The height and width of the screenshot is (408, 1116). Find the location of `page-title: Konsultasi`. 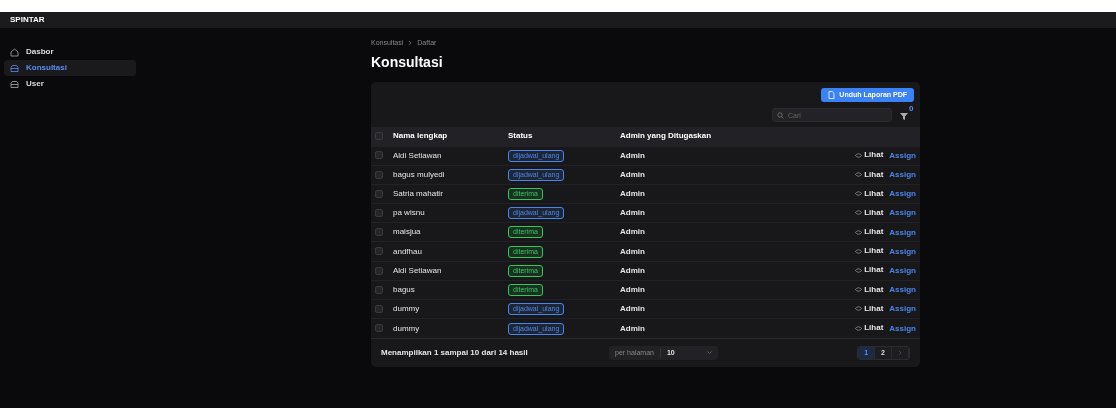

page-title: Konsultasi is located at coordinates (407, 62).